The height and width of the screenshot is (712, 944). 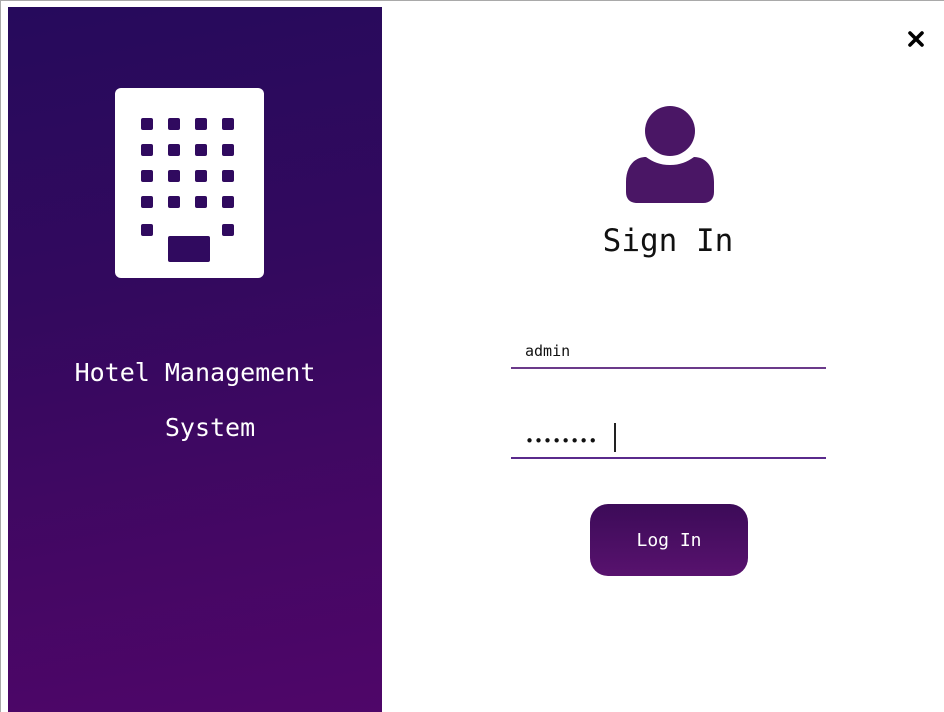 I want to click on password-field-container, so click(x=668, y=442).